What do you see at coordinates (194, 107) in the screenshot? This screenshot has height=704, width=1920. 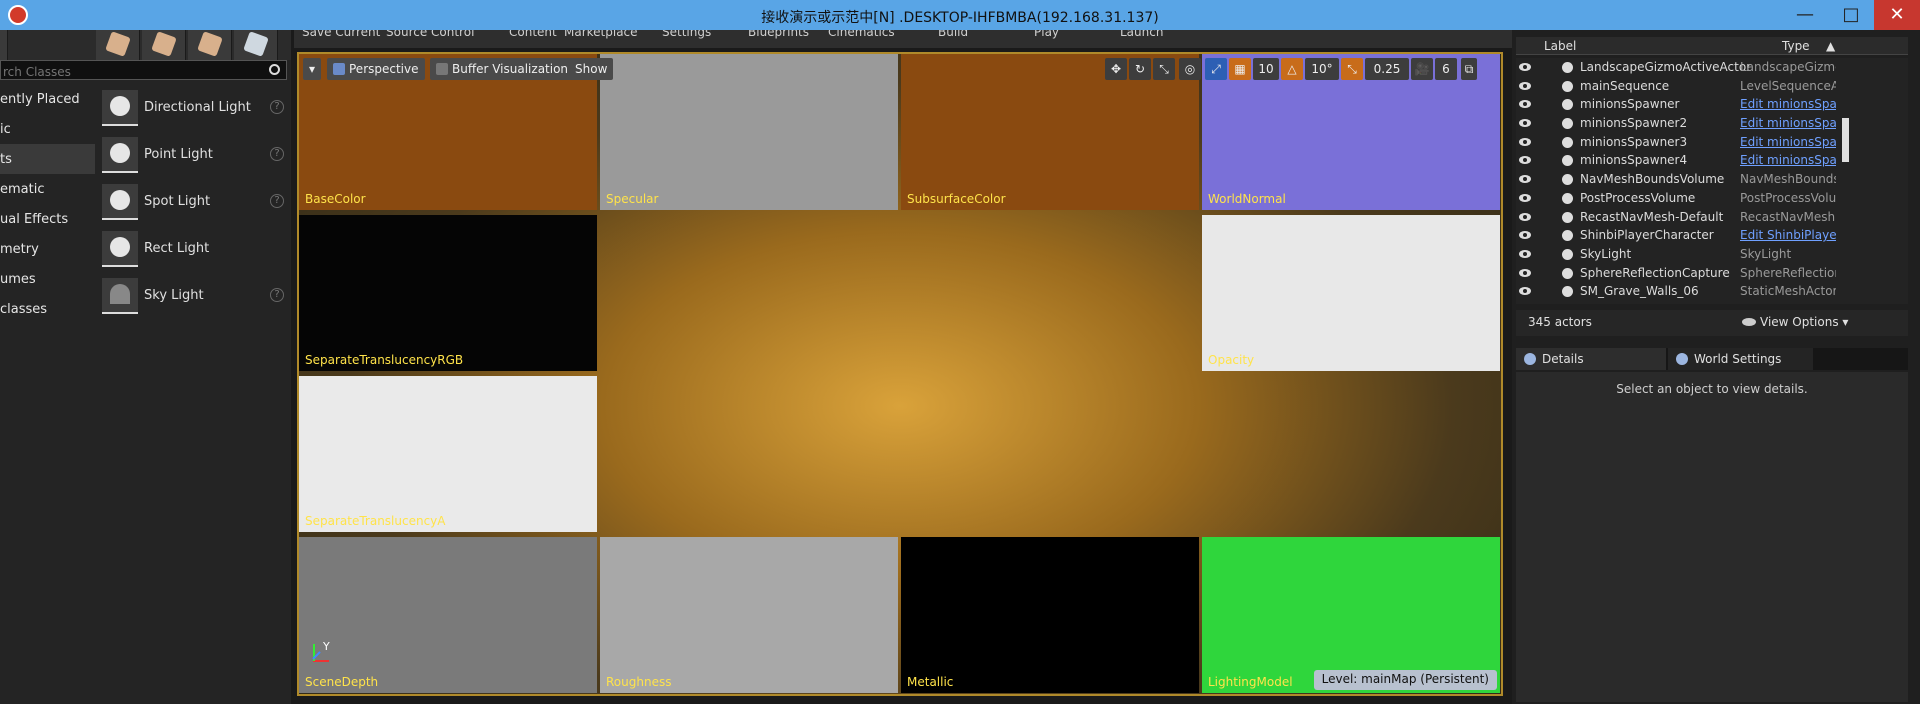 I see `list-item: Directional Light ?` at bounding box center [194, 107].